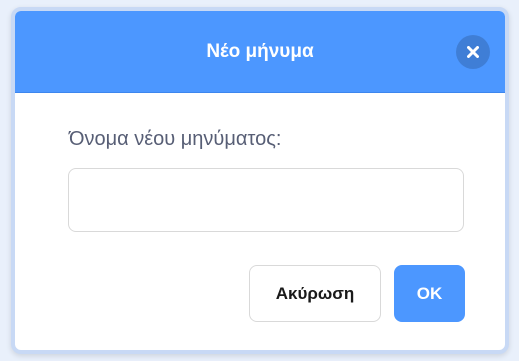  What do you see at coordinates (429, 293) in the screenshot?
I see `ok-button: OK` at bounding box center [429, 293].